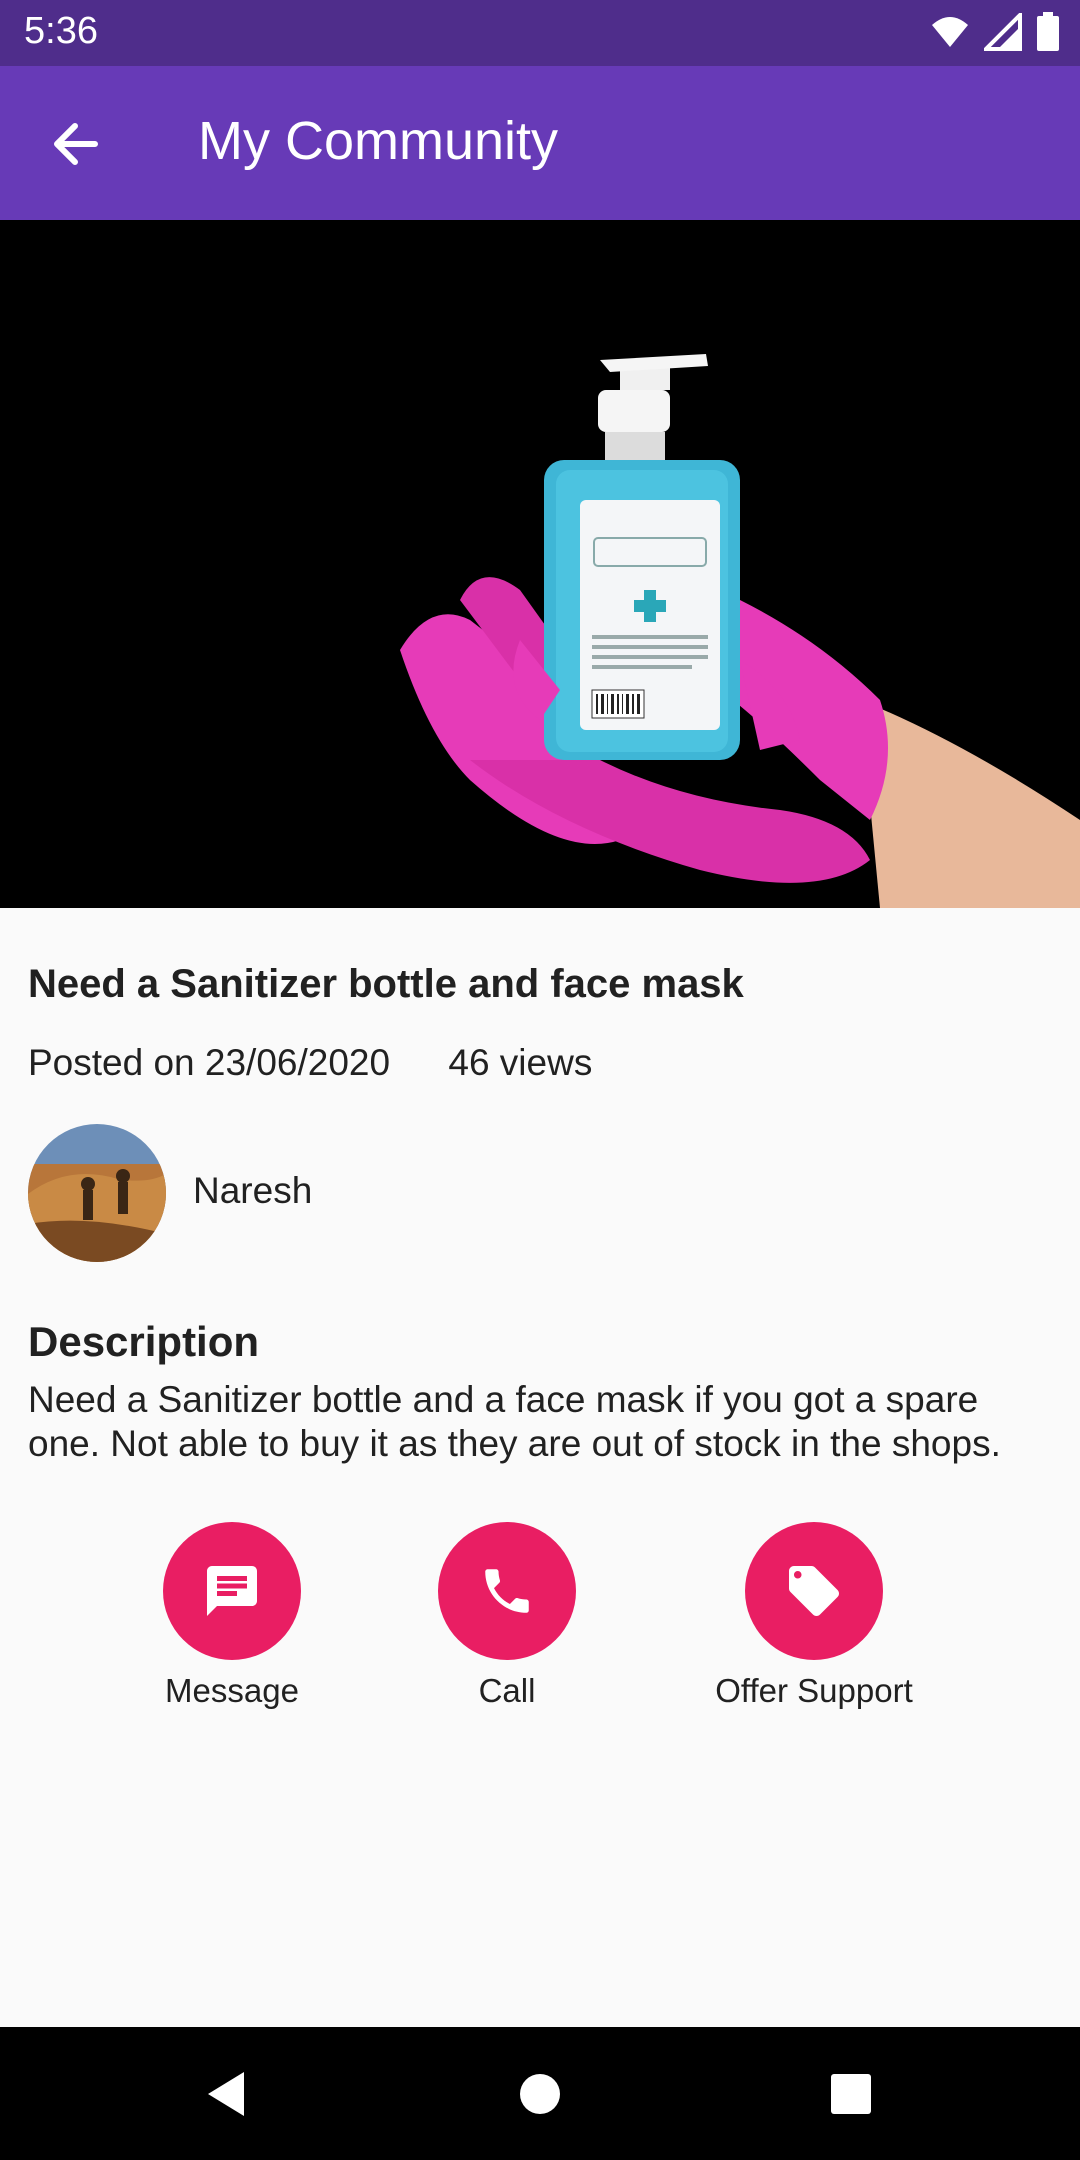  I want to click on call-label: Call, so click(507, 1690).